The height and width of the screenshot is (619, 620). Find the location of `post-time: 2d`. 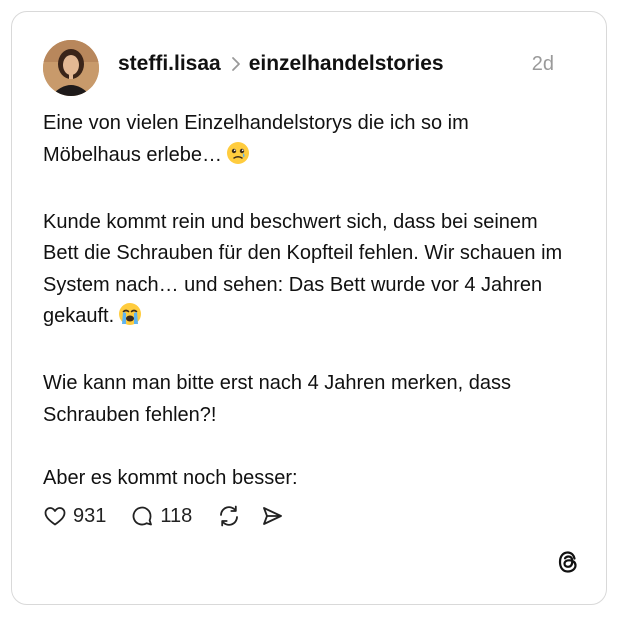

post-time: 2d is located at coordinates (542, 64).